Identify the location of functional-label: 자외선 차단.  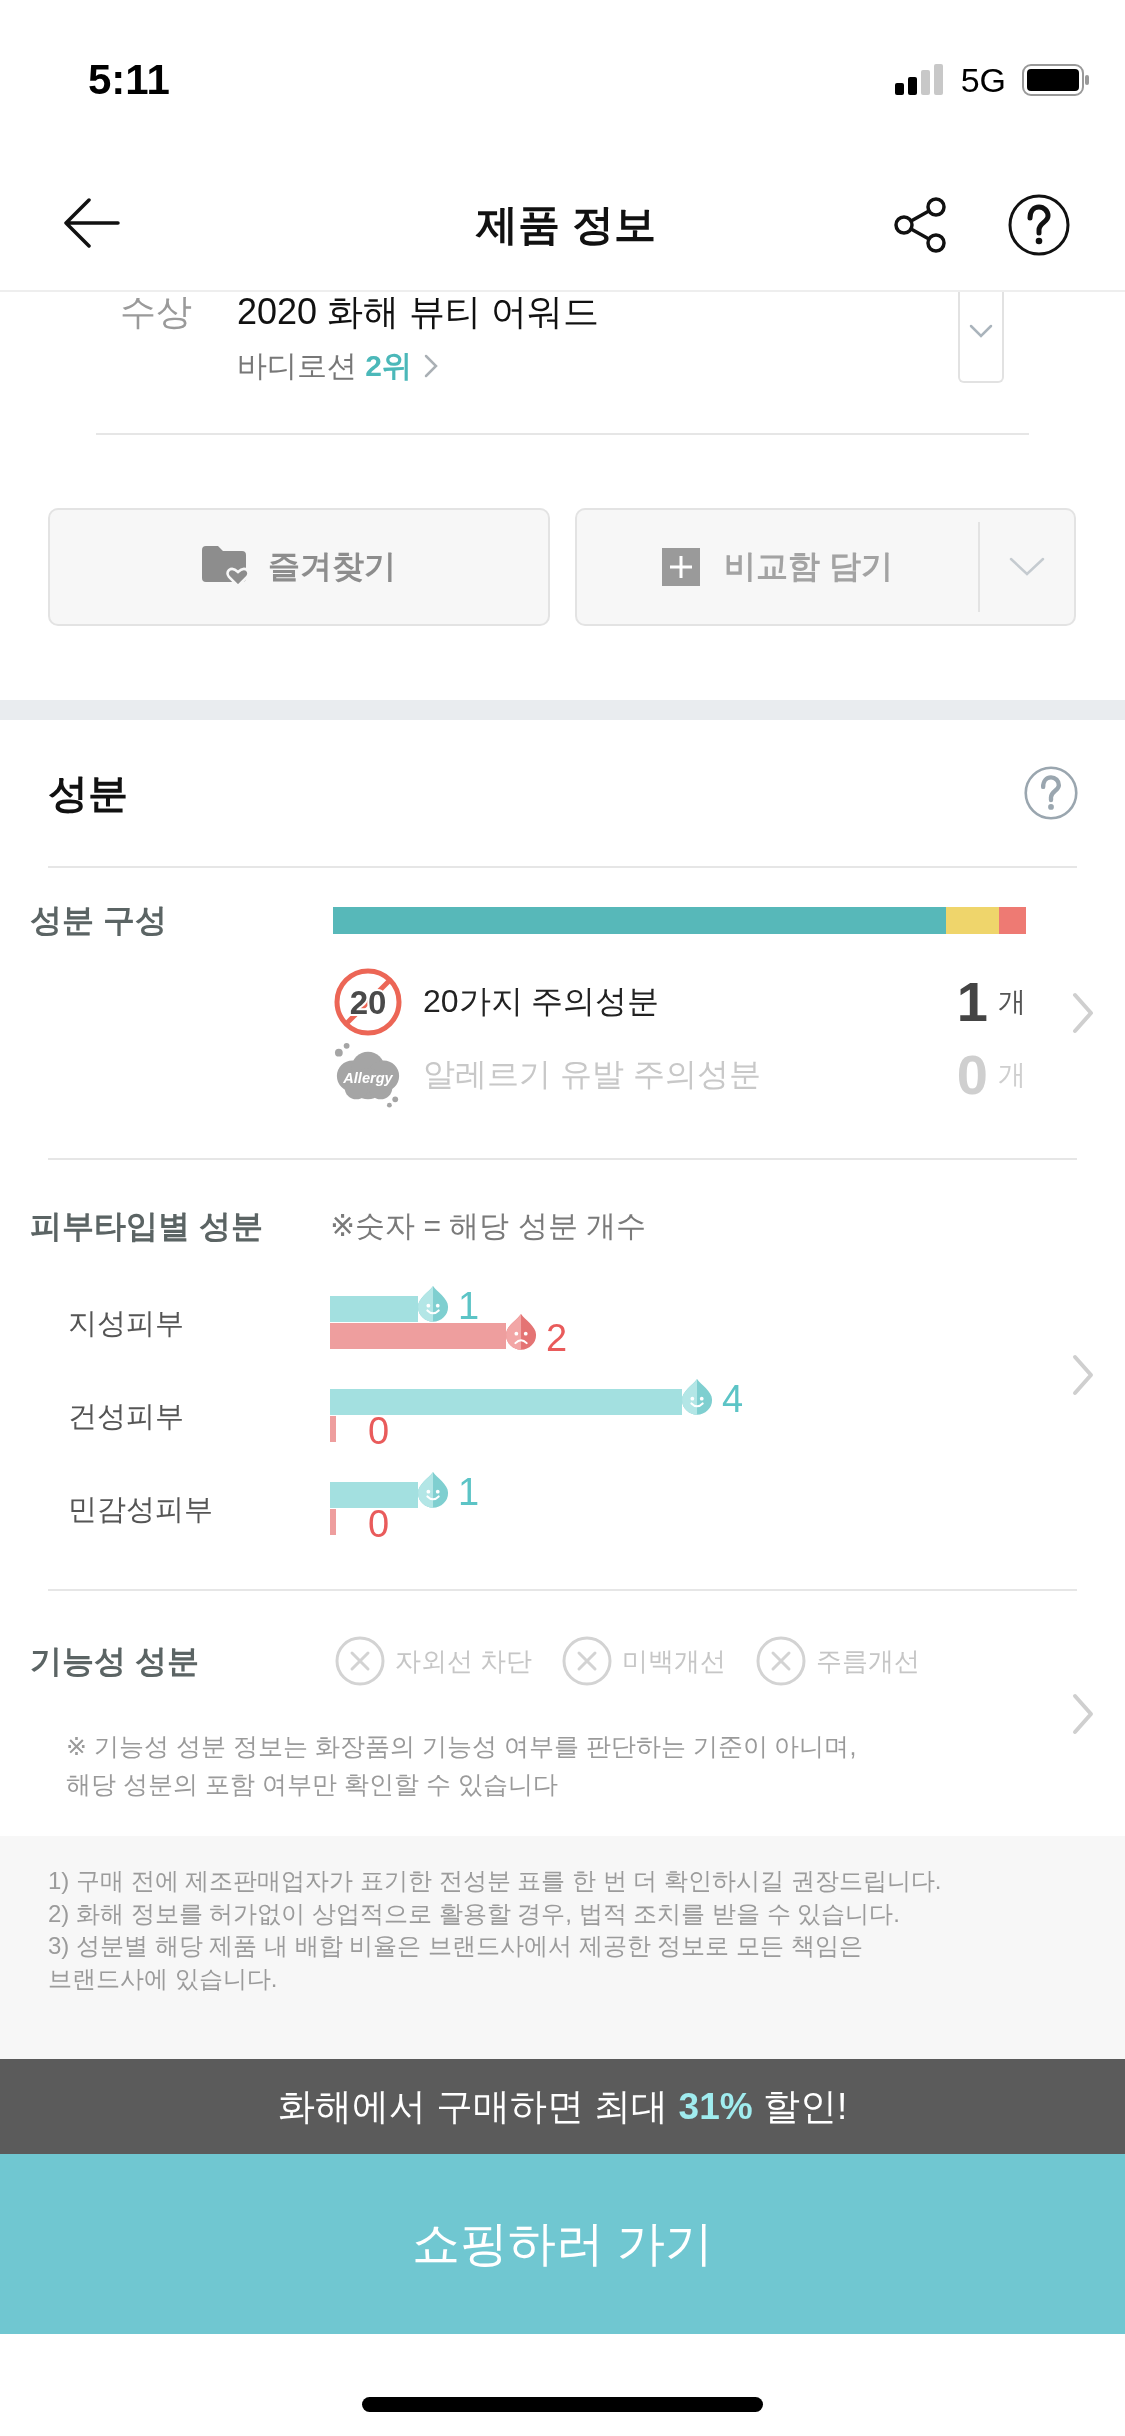
(464, 1661).